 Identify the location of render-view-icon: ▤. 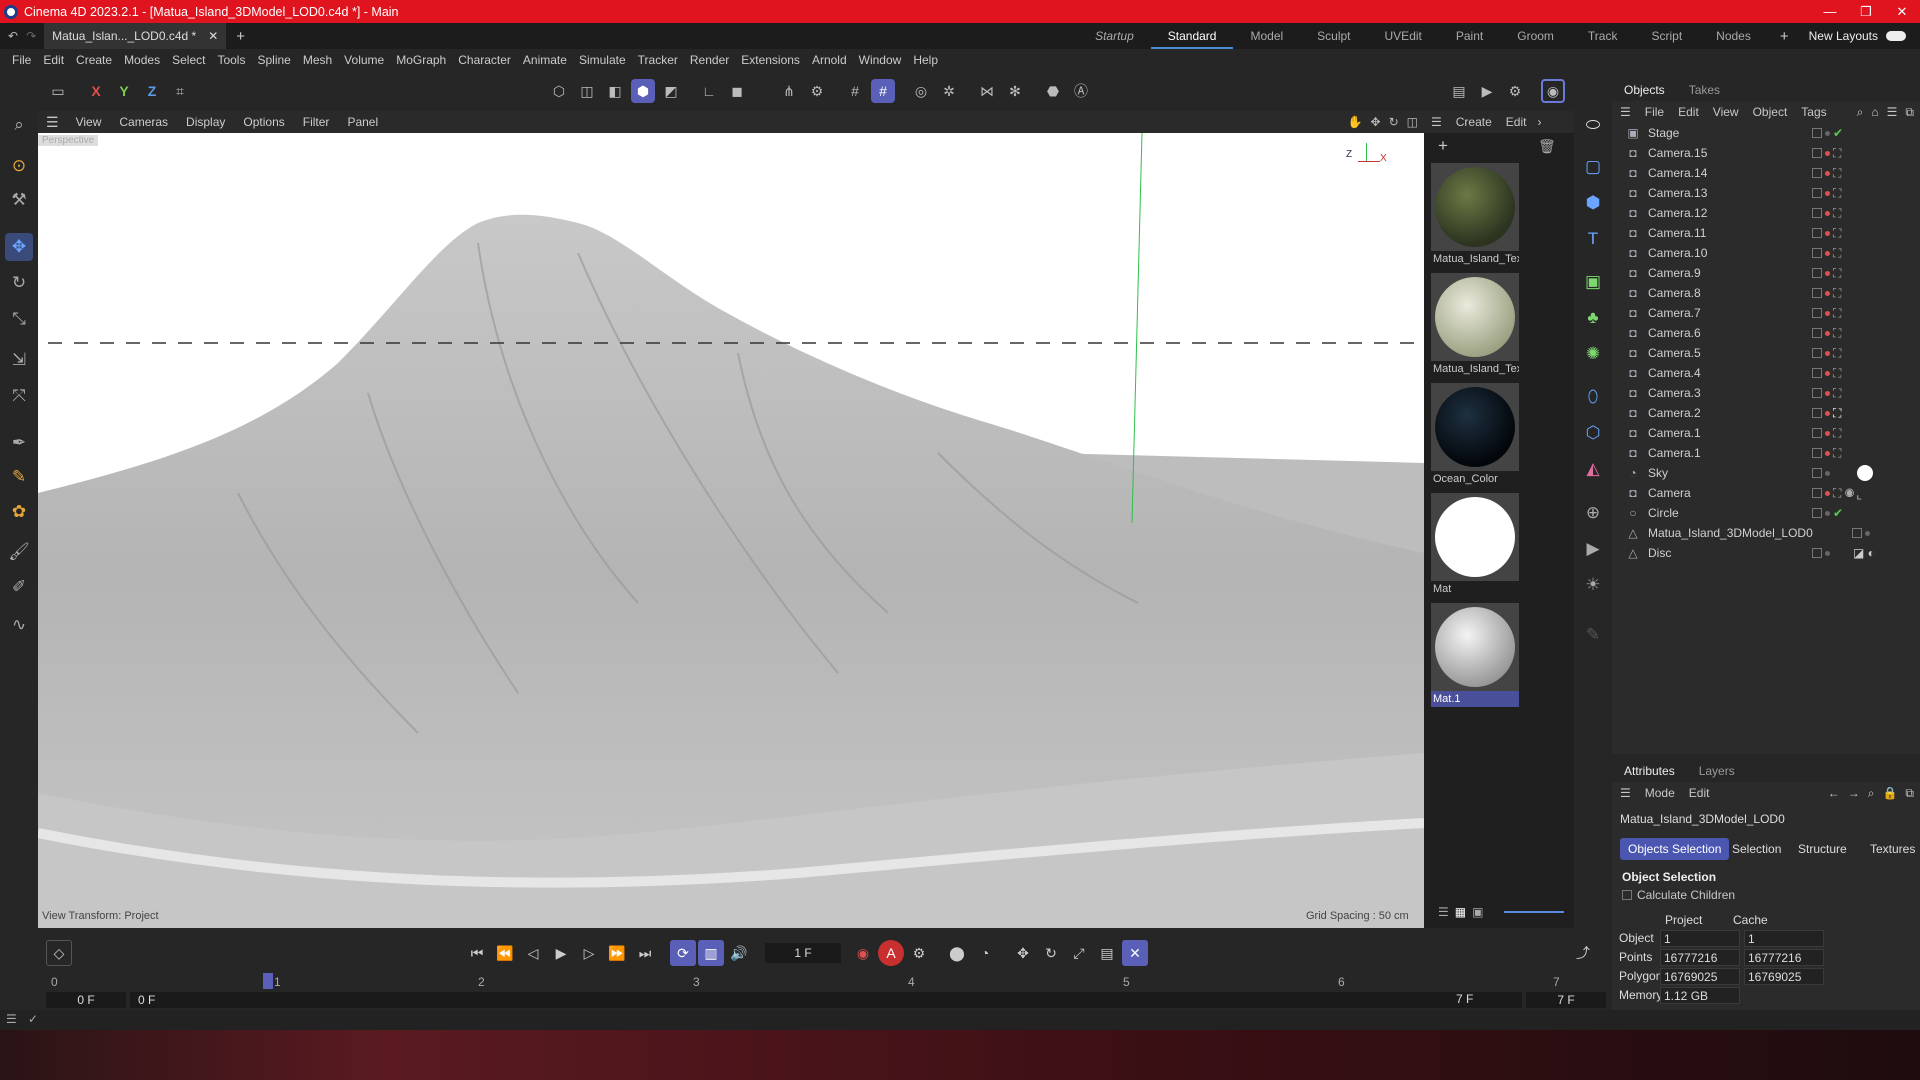
(1459, 91).